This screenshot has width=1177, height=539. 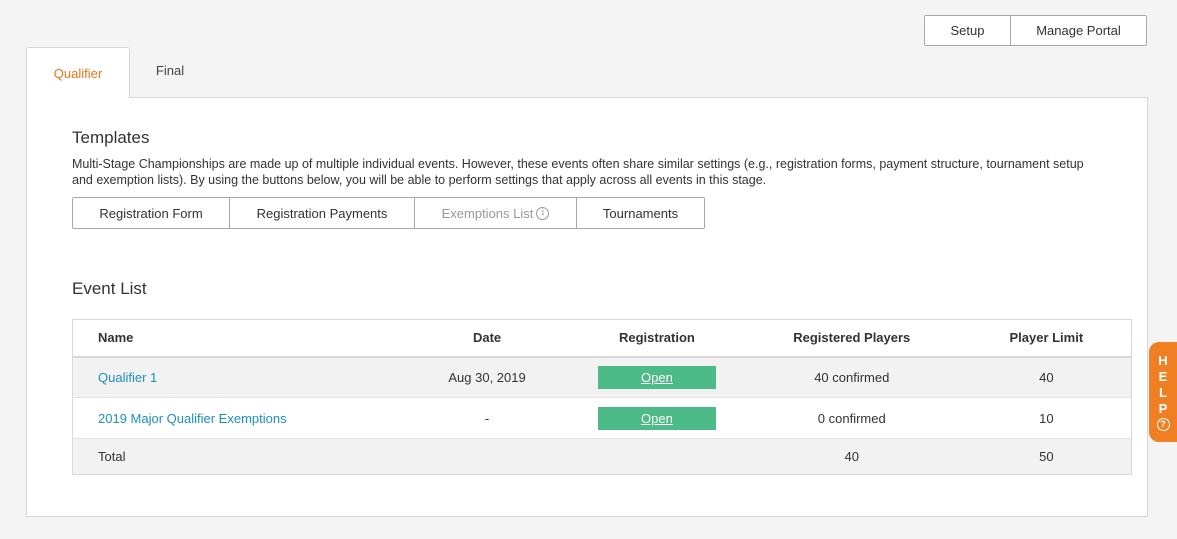 I want to click on exemptions-list-button: Exemptions List i, so click(x=495, y=213).